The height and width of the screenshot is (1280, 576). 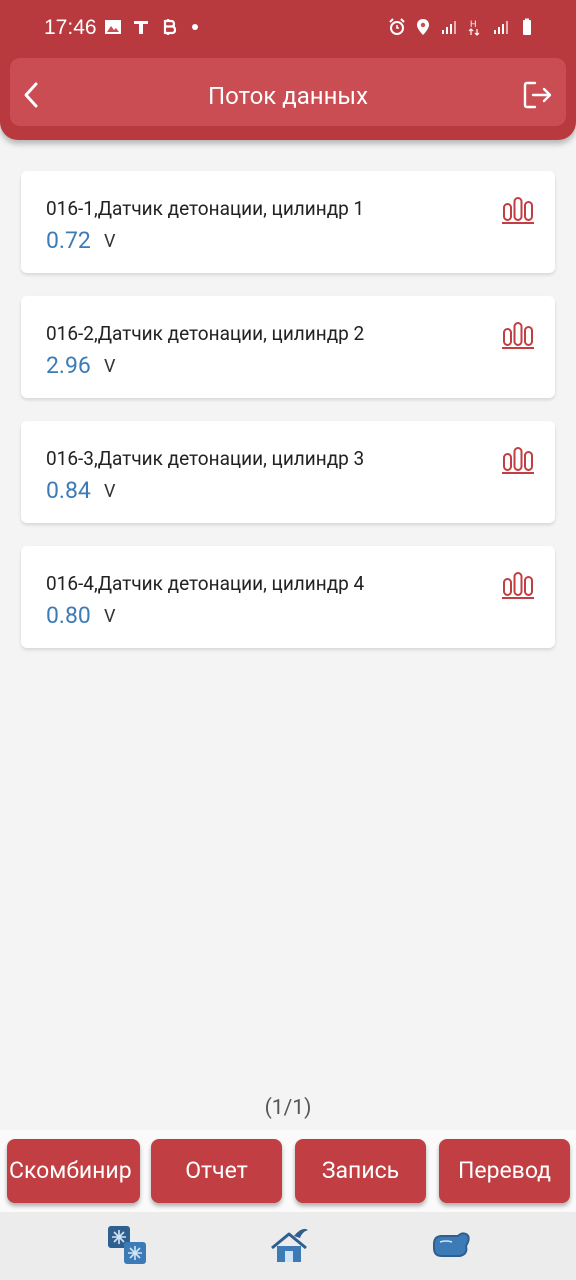 I want to click on t-app-icon, so click(x=141, y=27).